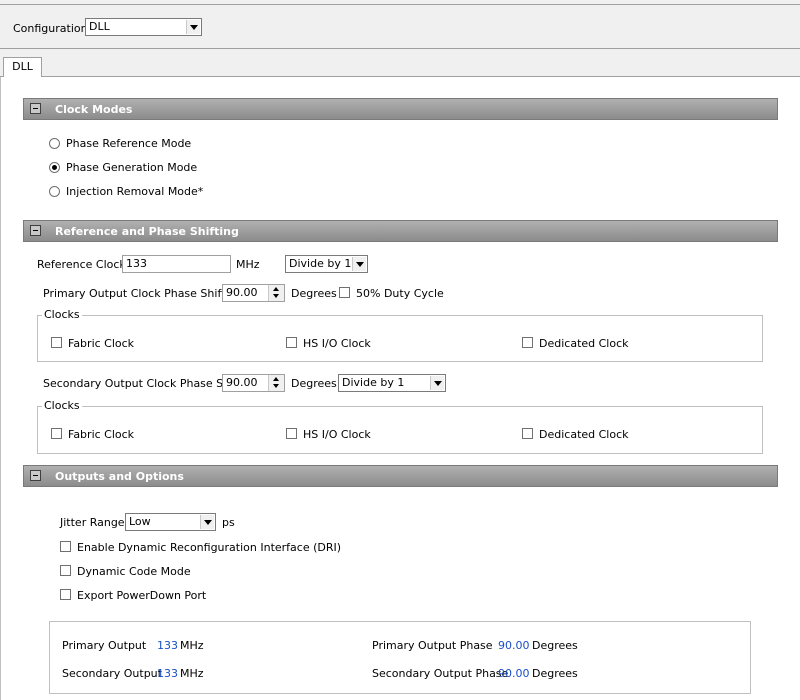 The width and height of the screenshot is (800, 700). I want to click on primary-clocks-group: Clocks, so click(400, 335).